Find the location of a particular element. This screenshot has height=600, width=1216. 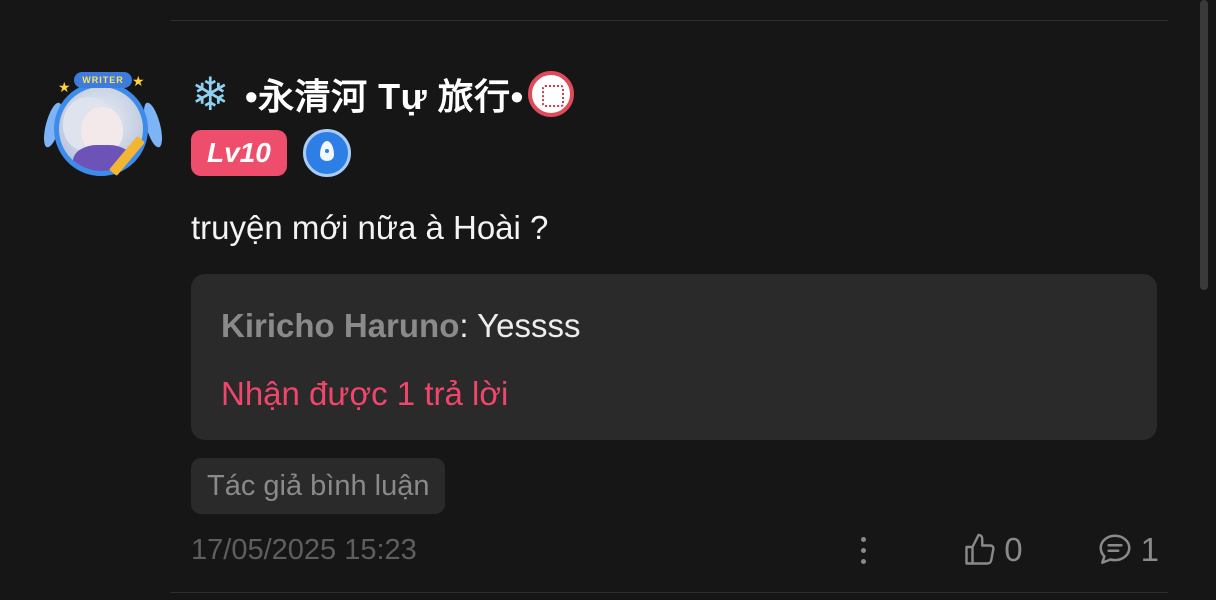

reply-author: Kiricho Haruno is located at coordinates (340, 325).